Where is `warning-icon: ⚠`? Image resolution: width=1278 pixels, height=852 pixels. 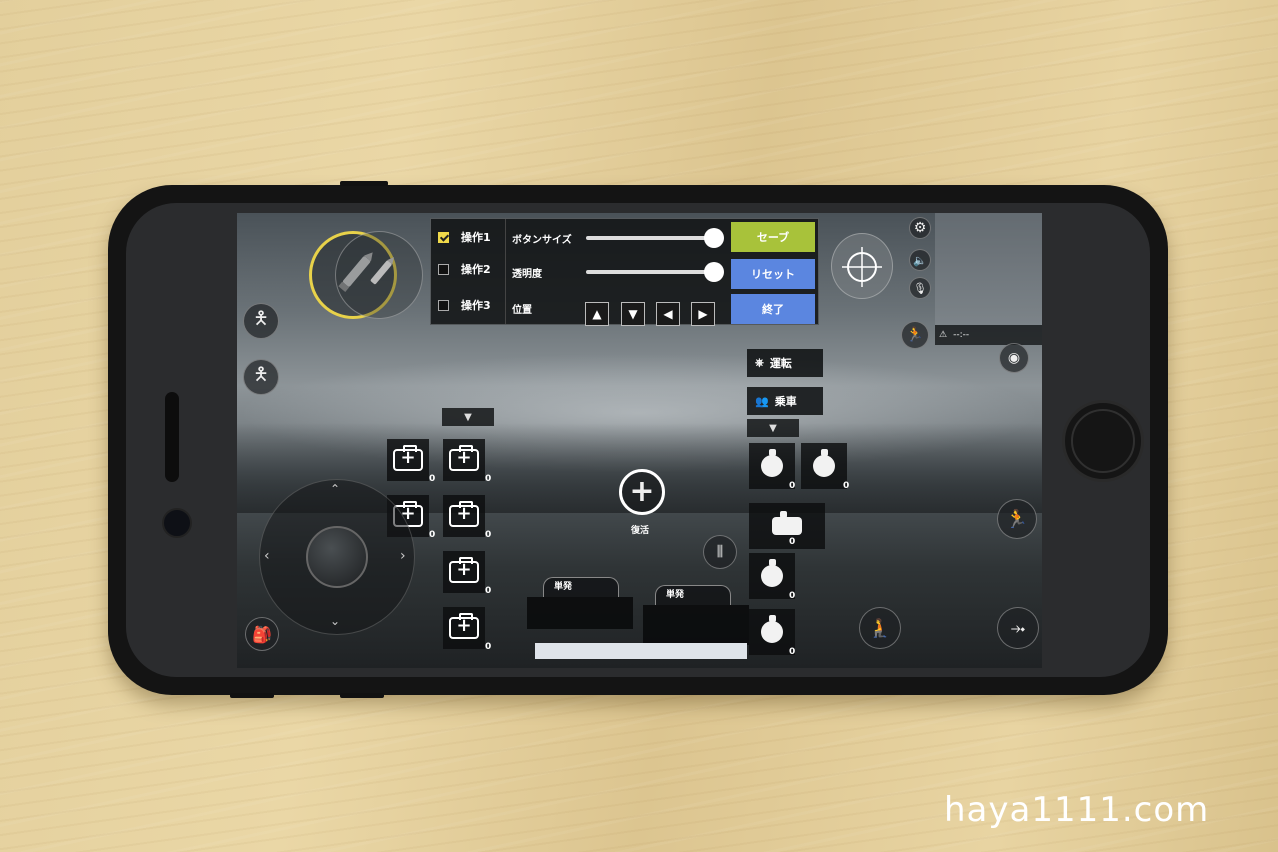 warning-icon: ⚠ is located at coordinates (943, 335).